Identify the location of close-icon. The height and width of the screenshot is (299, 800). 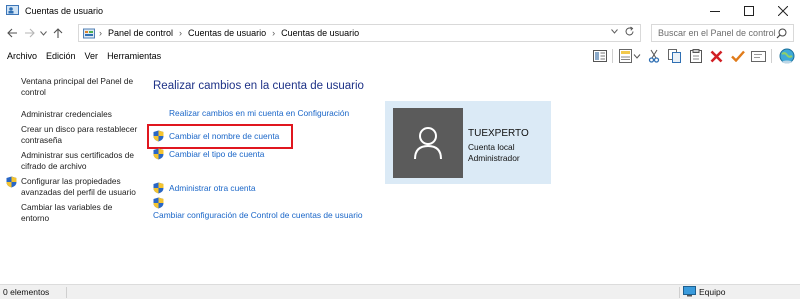
(783, 10).